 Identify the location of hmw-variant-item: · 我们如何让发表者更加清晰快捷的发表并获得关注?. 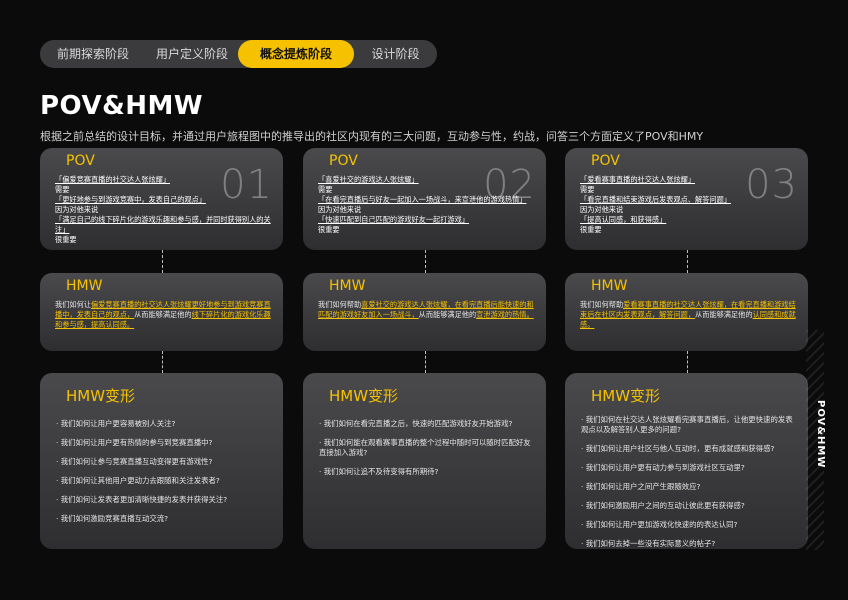
(142, 499).